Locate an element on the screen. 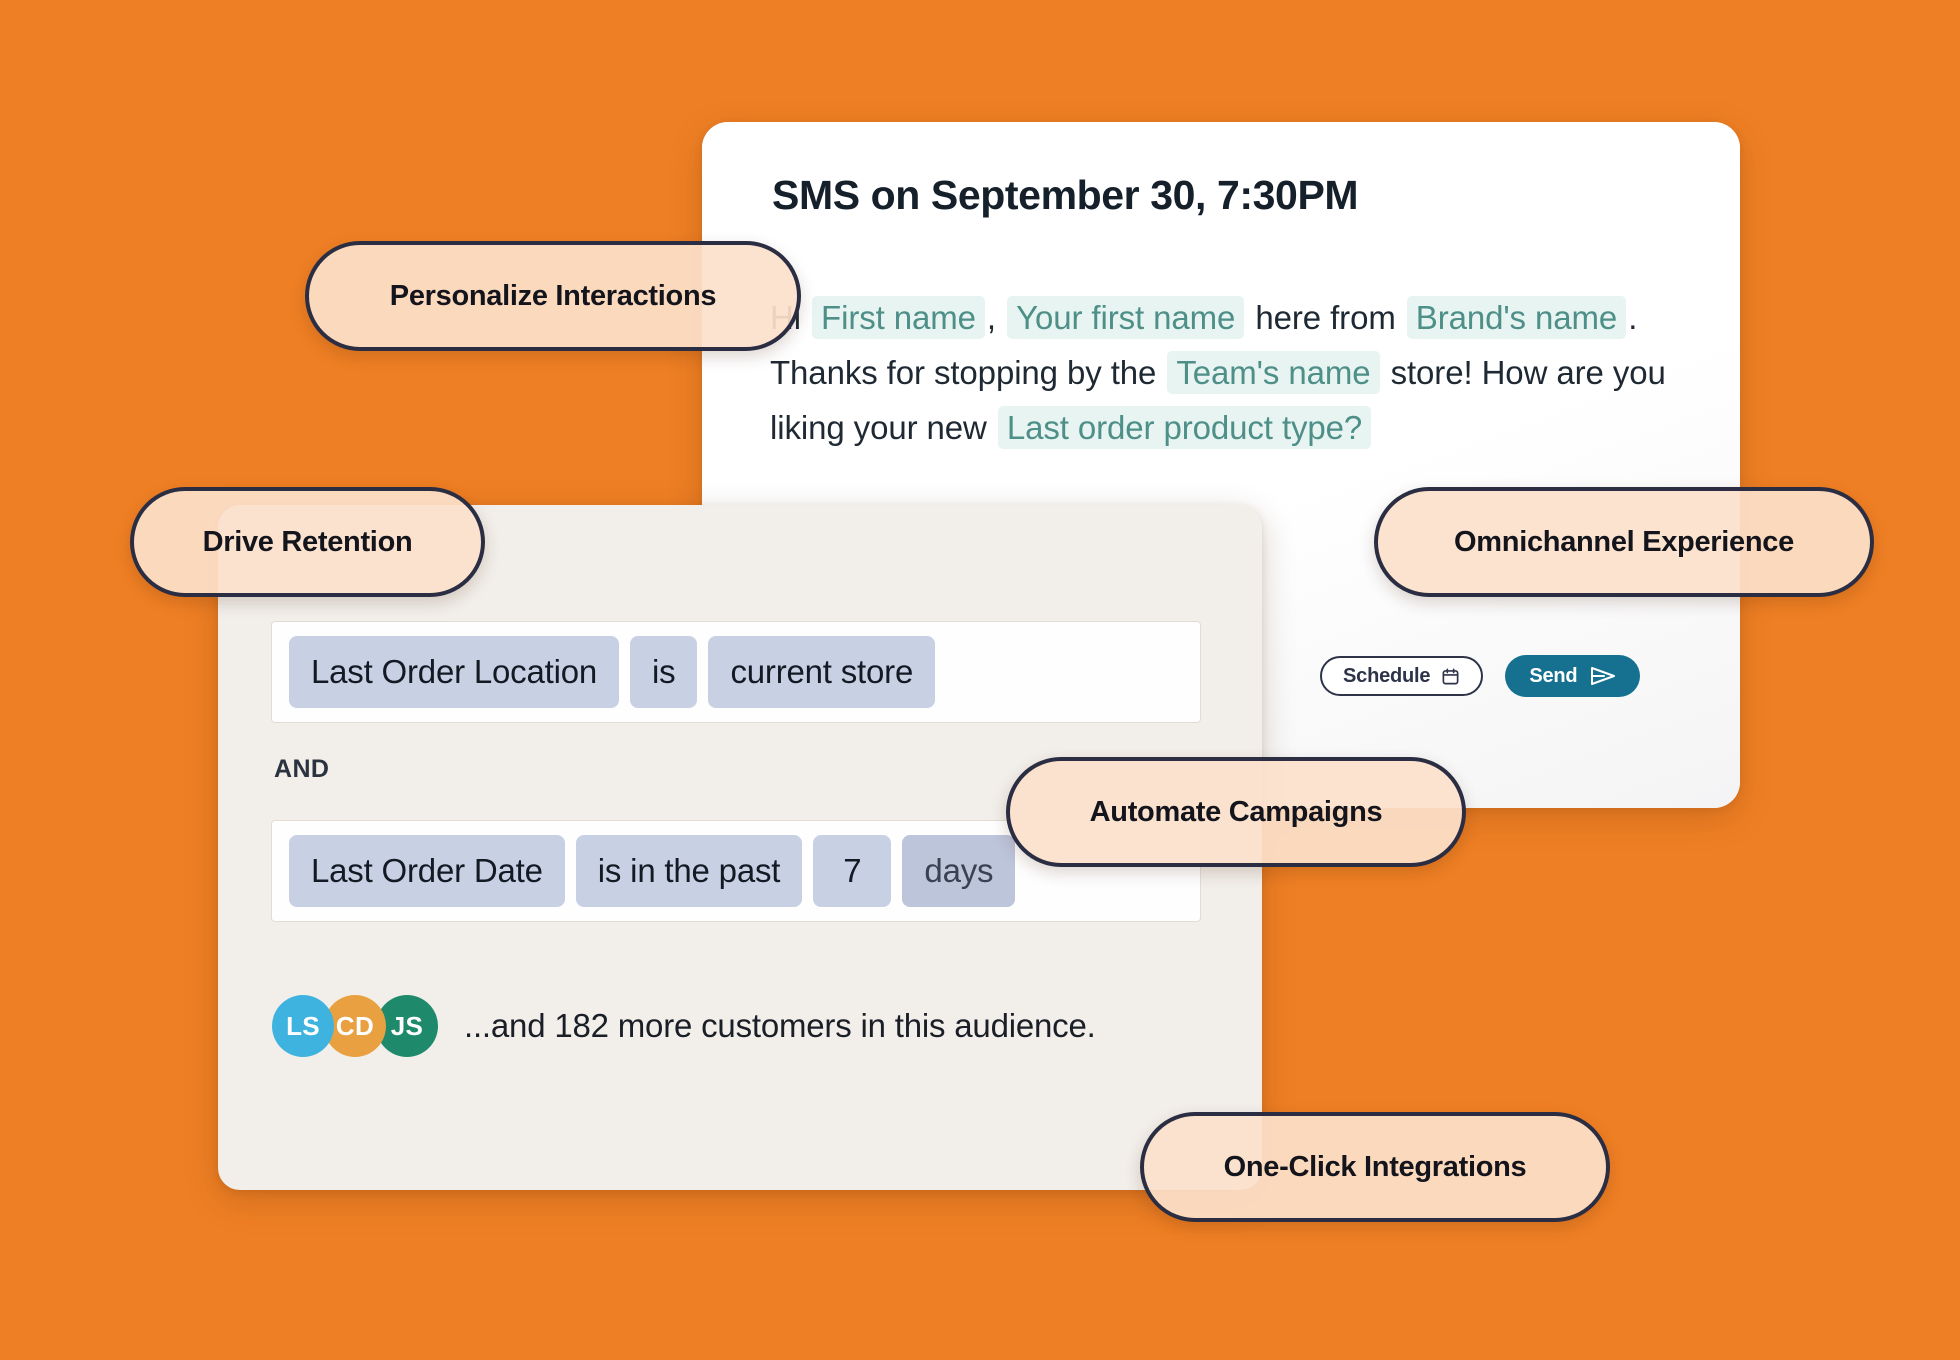 The image size is (1960, 1360). schedule-button: Schedule is located at coordinates (1402, 676).